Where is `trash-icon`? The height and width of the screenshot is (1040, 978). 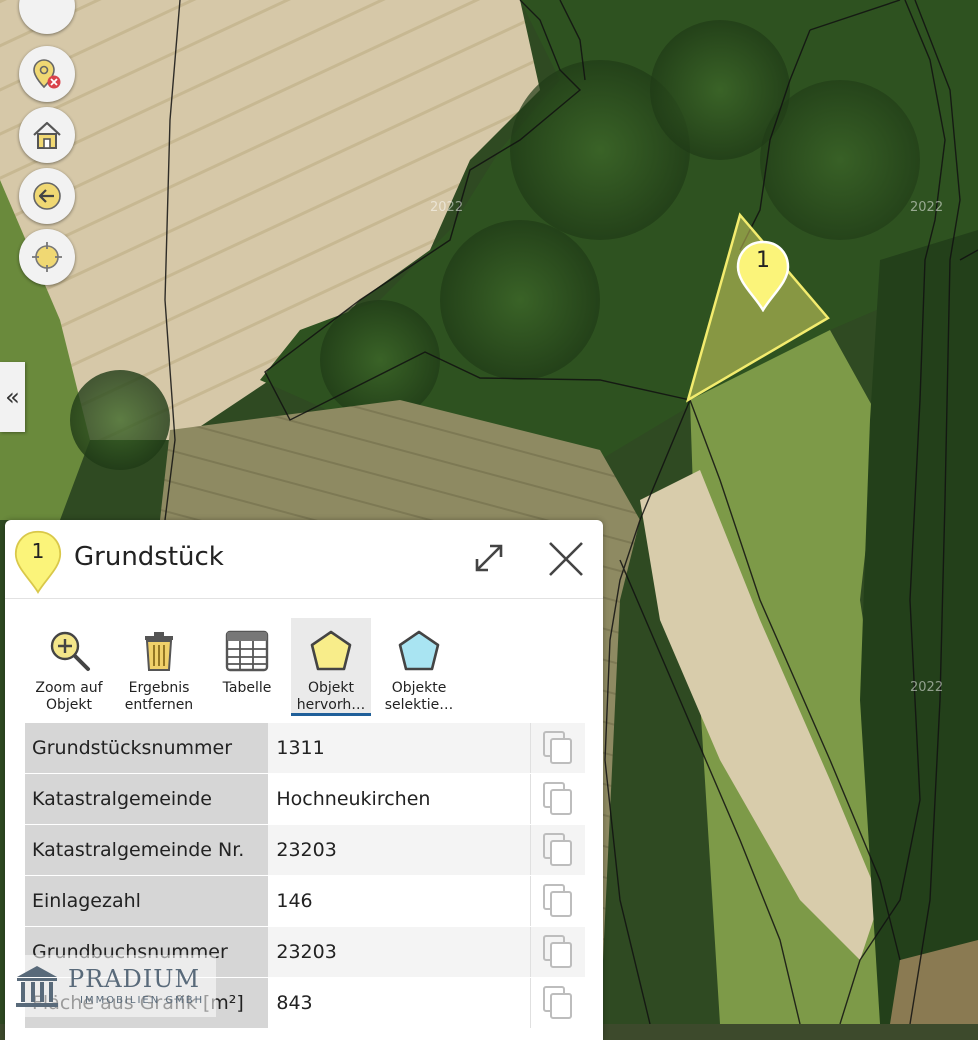 trash-icon is located at coordinates (159, 651).